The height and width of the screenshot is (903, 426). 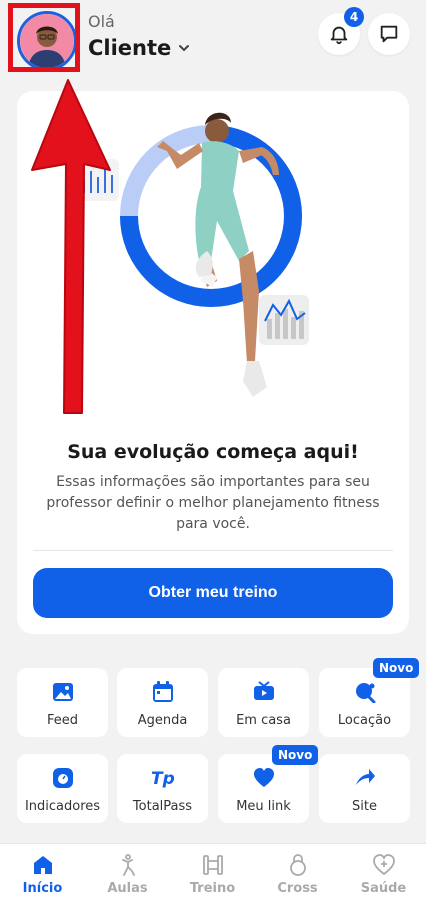 What do you see at coordinates (213, 865) in the screenshot?
I see `dumbbell-icon` at bounding box center [213, 865].